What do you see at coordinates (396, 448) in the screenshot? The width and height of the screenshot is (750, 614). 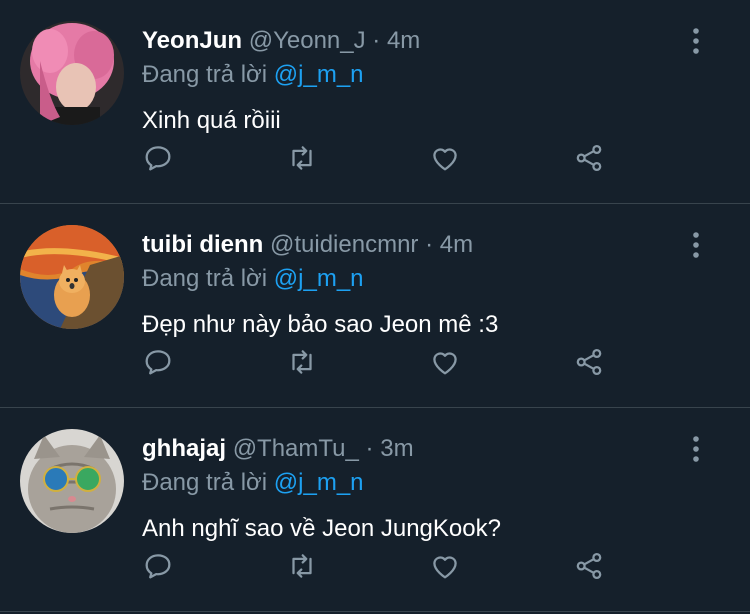 I see `timestamp: 3m` at bounding box center [396, 448].